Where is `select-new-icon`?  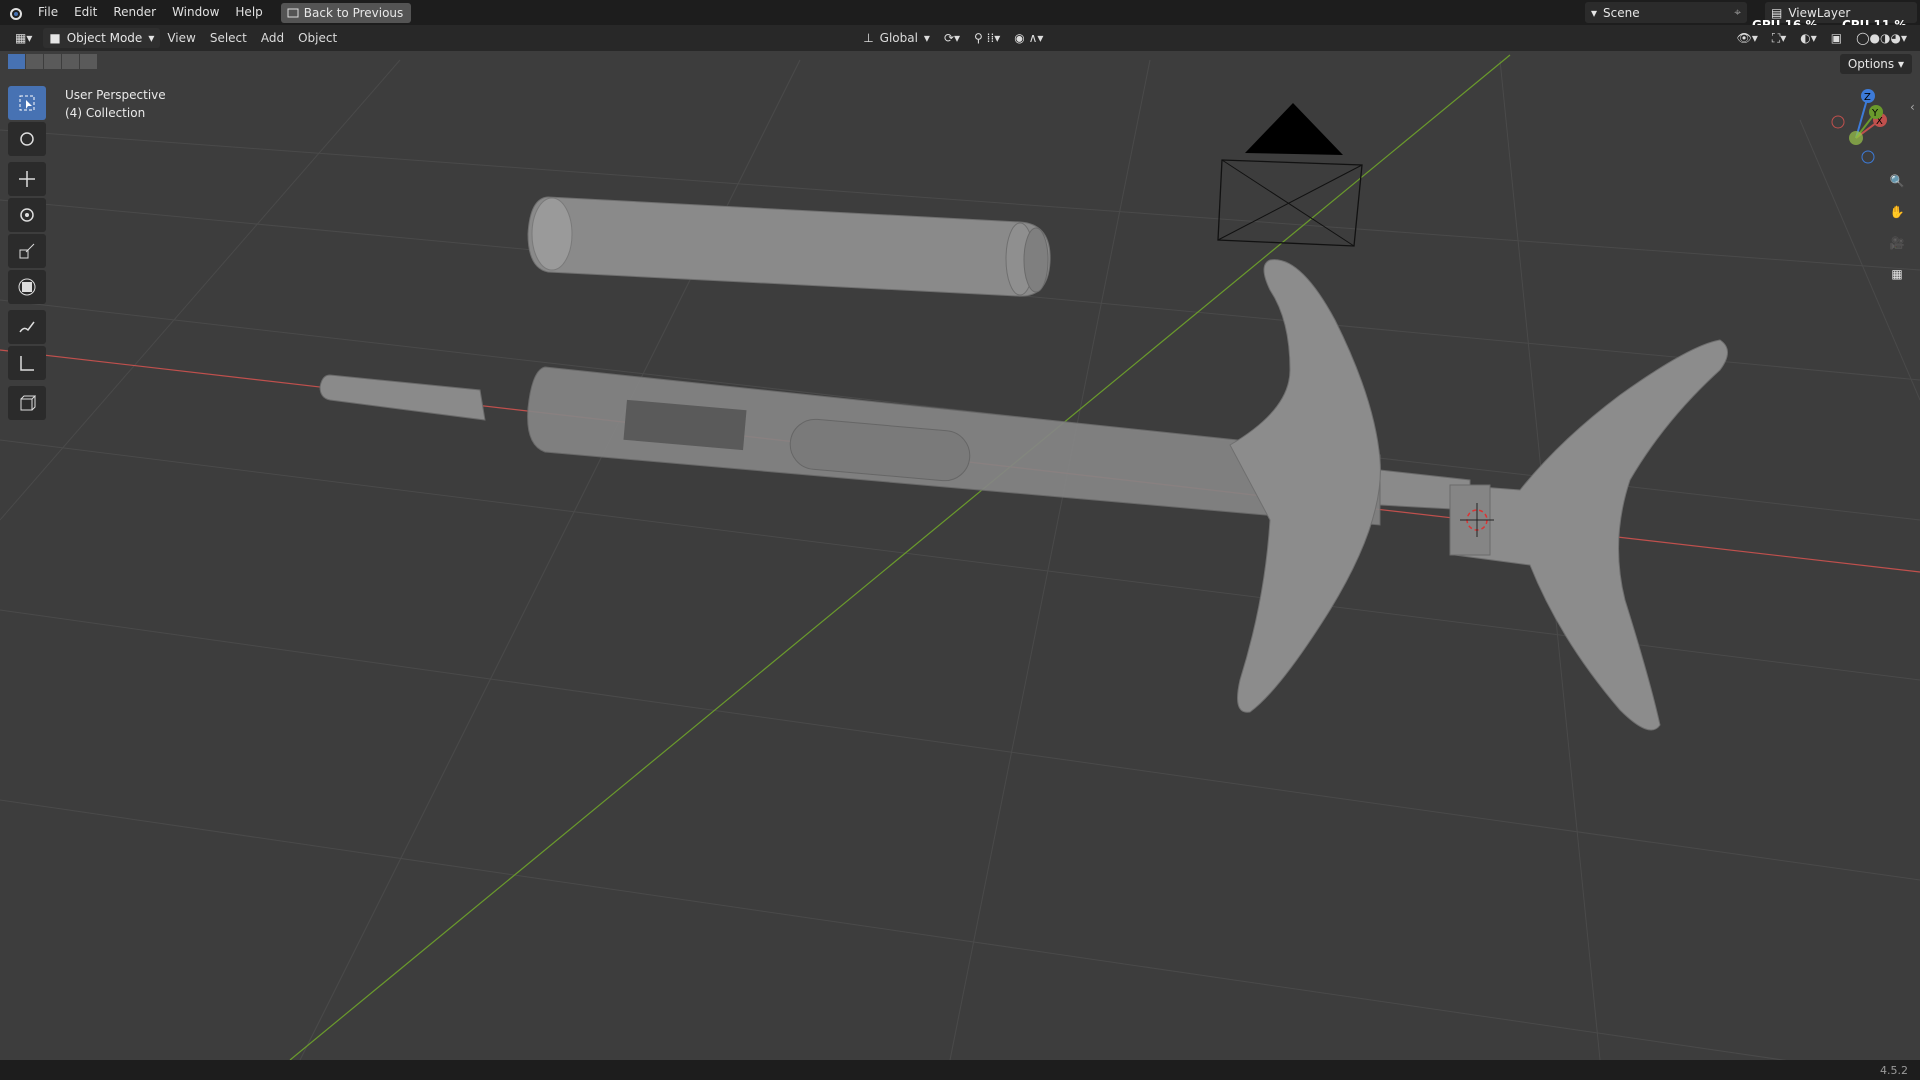
select-new-icon is located at coordinates (16, 61).